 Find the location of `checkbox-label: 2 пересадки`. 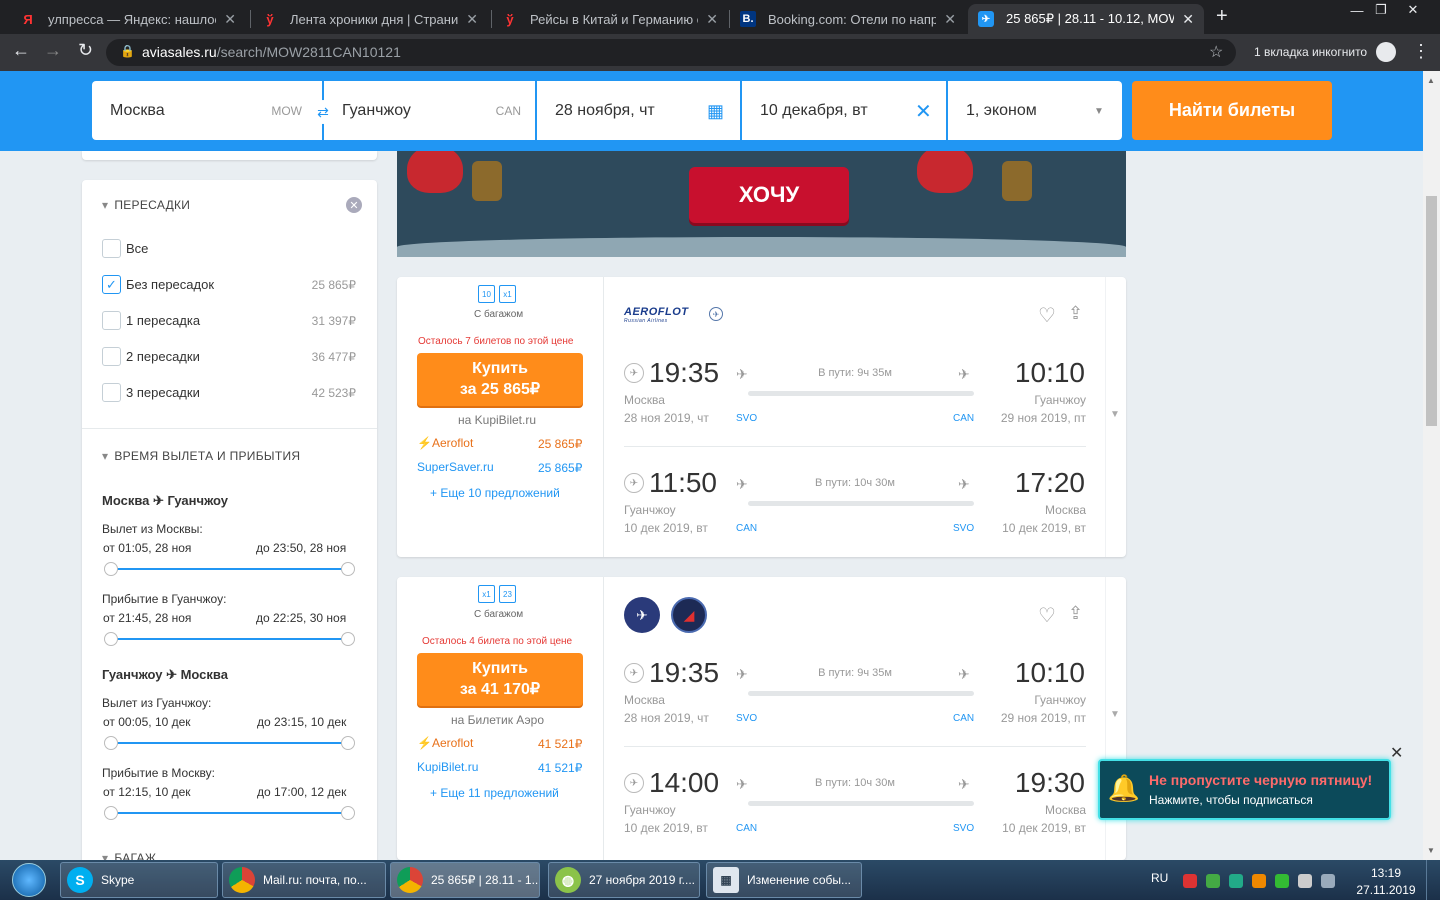

checkbox-label: 2 пересадки is located at coordinates (163, 356).